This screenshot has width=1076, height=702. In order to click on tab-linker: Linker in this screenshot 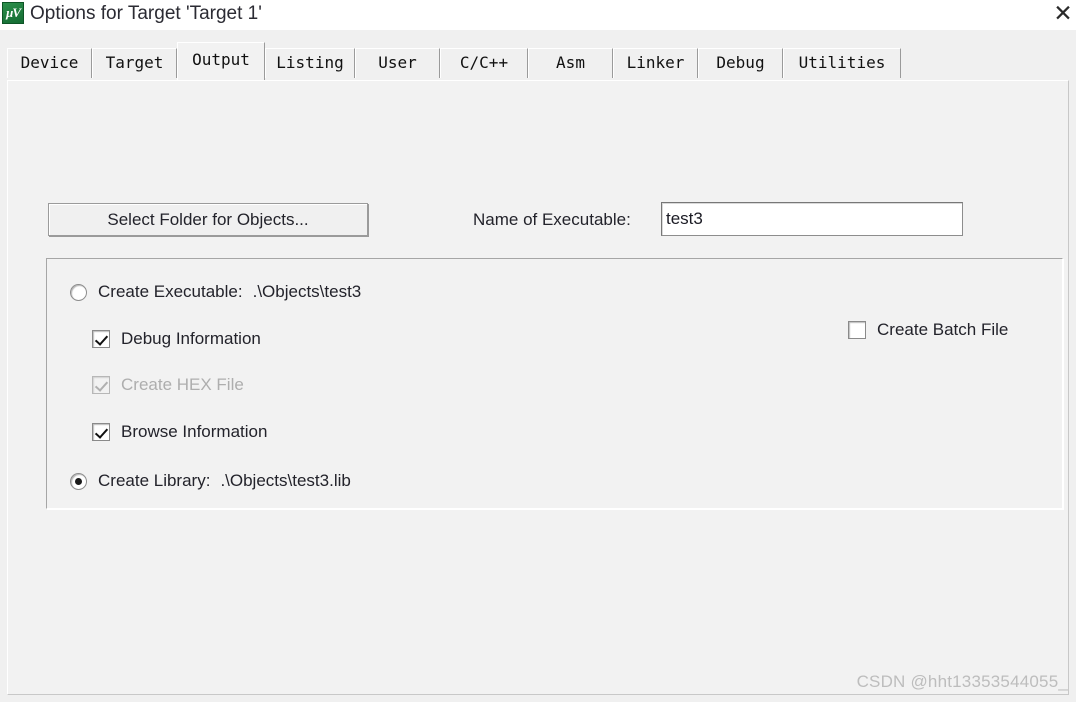, I will do `click(655, 63)`.